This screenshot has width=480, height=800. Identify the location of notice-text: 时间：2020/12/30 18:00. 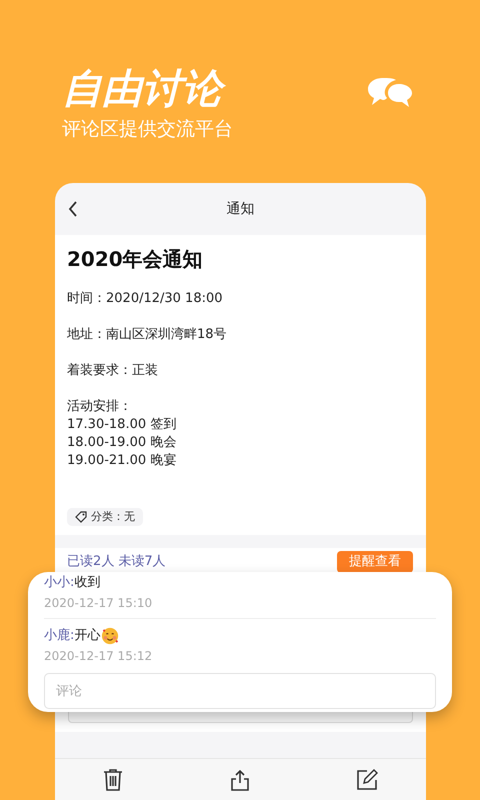
(145, 299).